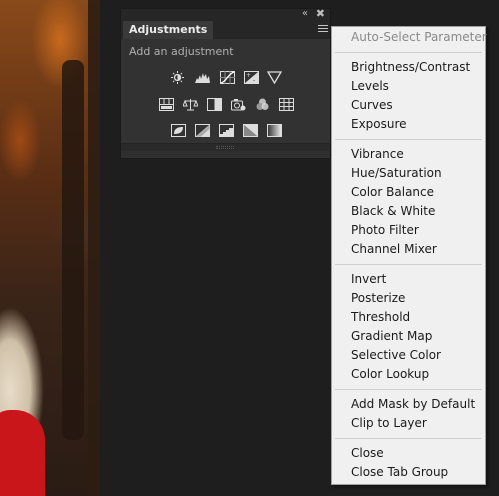  What do you see at coordinates (166, 104) in the screenshot?
I see `hue-saturation-icon` at bounding box center [166, 104].